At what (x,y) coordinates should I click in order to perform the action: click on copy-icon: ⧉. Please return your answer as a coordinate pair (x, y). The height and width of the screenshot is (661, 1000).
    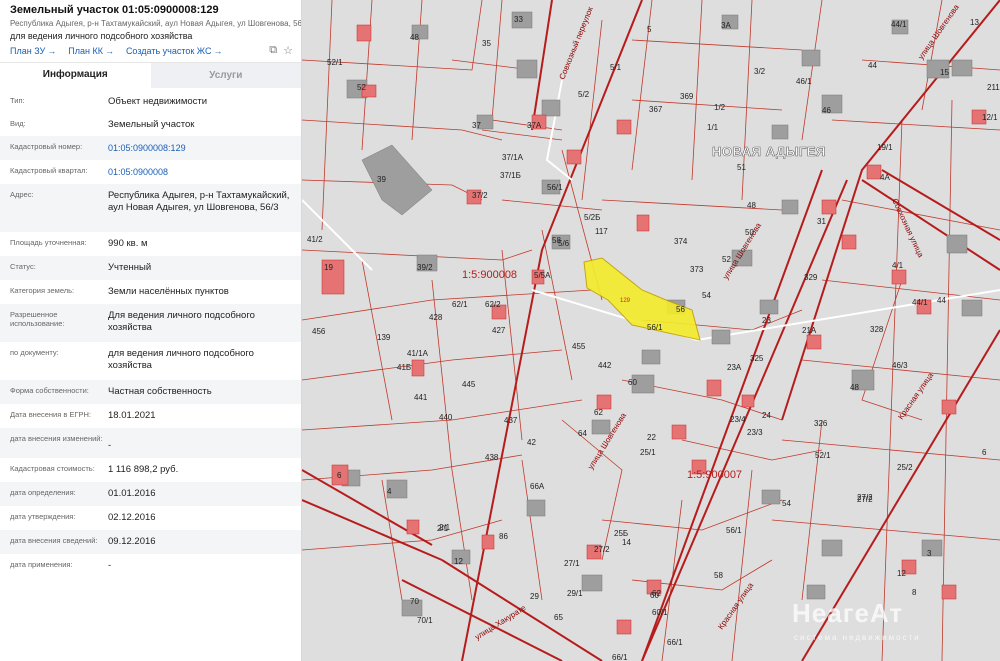
    Looking at the image, I should click on (273, 50).